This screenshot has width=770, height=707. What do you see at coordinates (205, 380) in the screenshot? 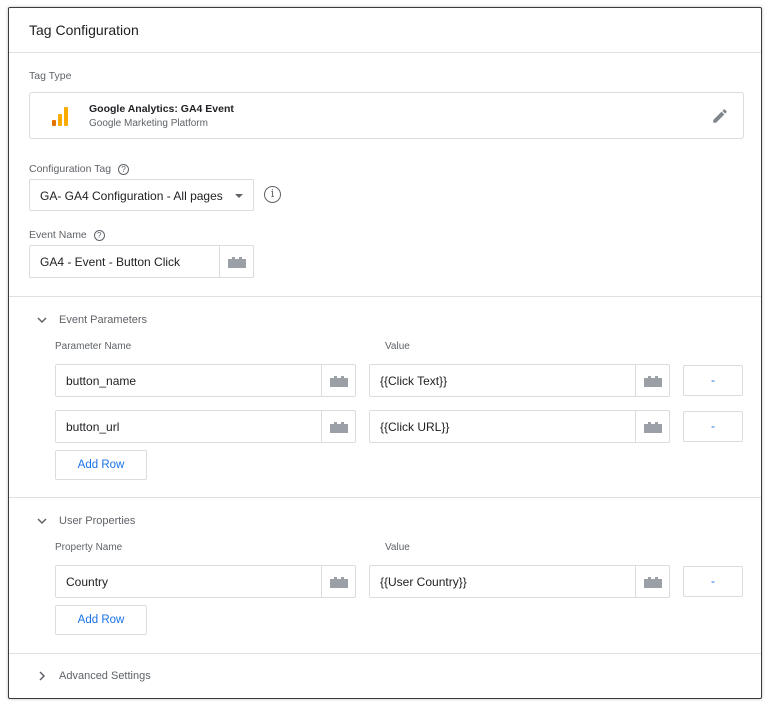
I see `parameter-name-field: button_name` at bounding box center [205, 380].